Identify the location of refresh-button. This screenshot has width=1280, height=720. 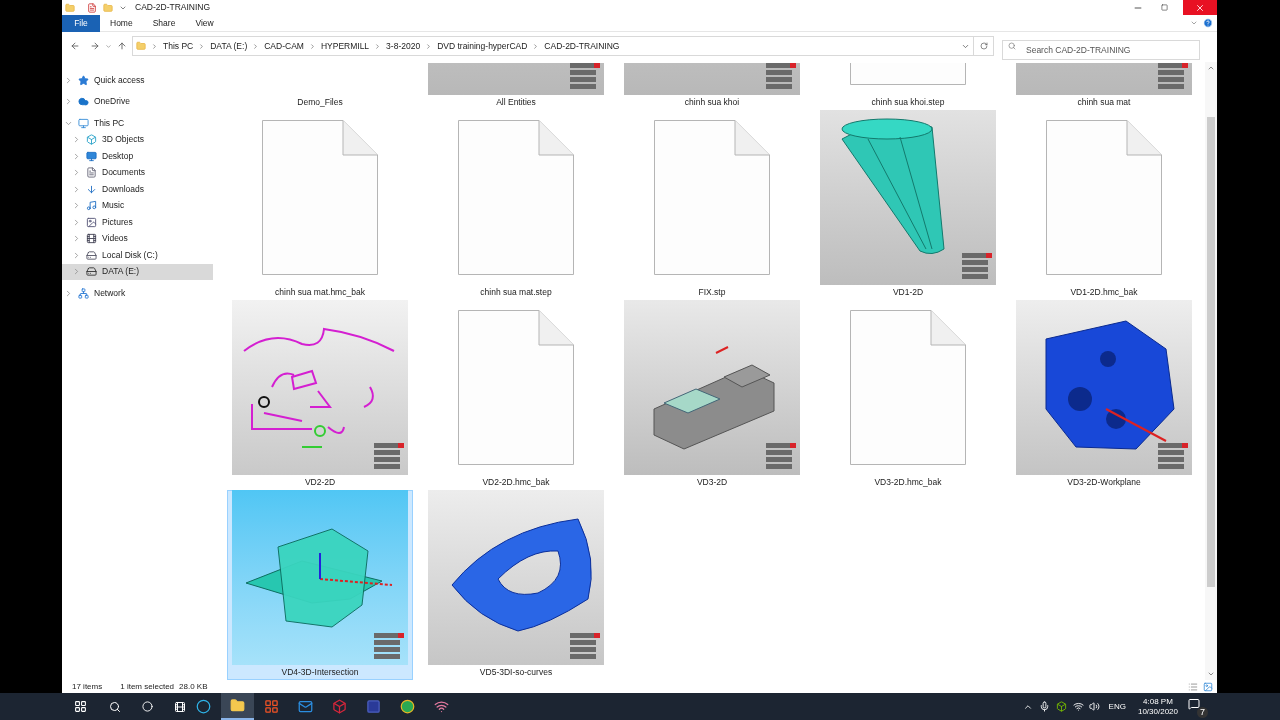
(984, 46).